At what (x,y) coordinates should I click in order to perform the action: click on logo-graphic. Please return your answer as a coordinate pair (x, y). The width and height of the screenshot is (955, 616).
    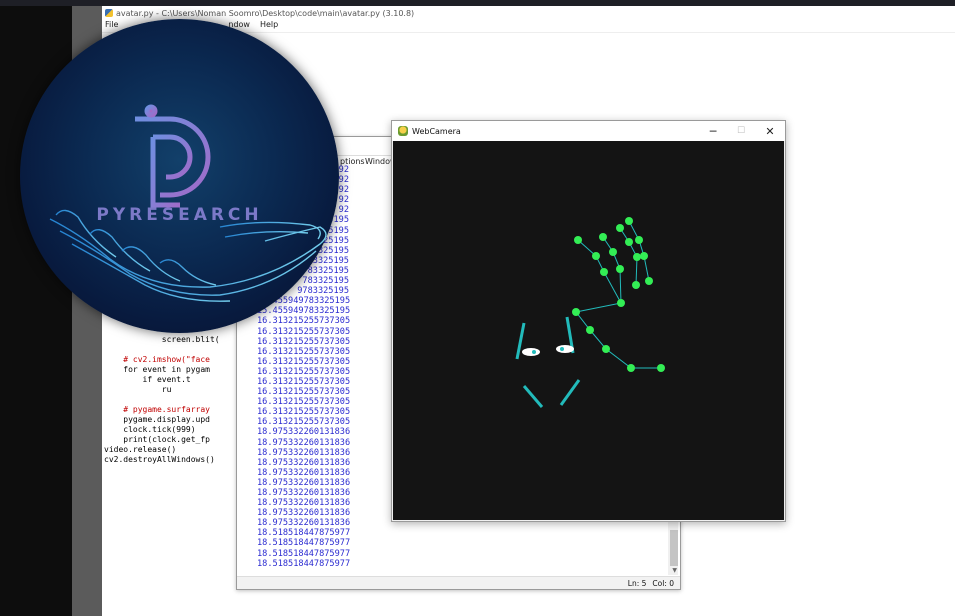
    Looking at the image, I should click on (188, 203).